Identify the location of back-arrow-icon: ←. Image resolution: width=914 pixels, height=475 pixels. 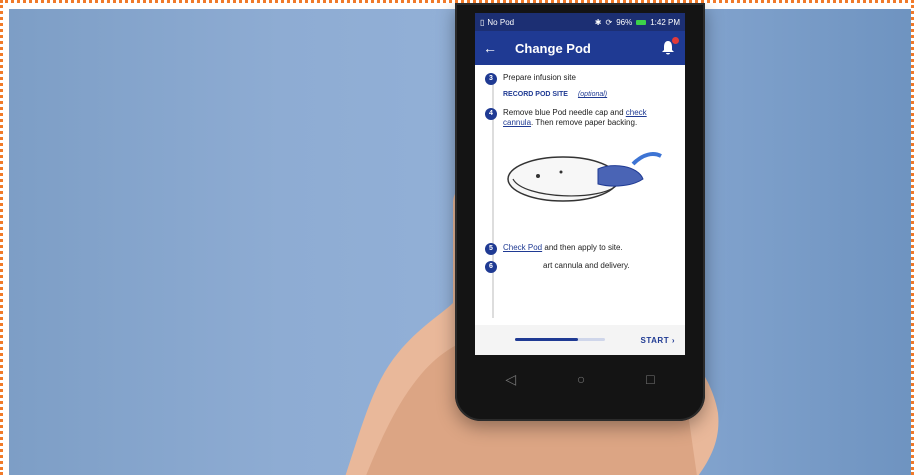
(495, 48).